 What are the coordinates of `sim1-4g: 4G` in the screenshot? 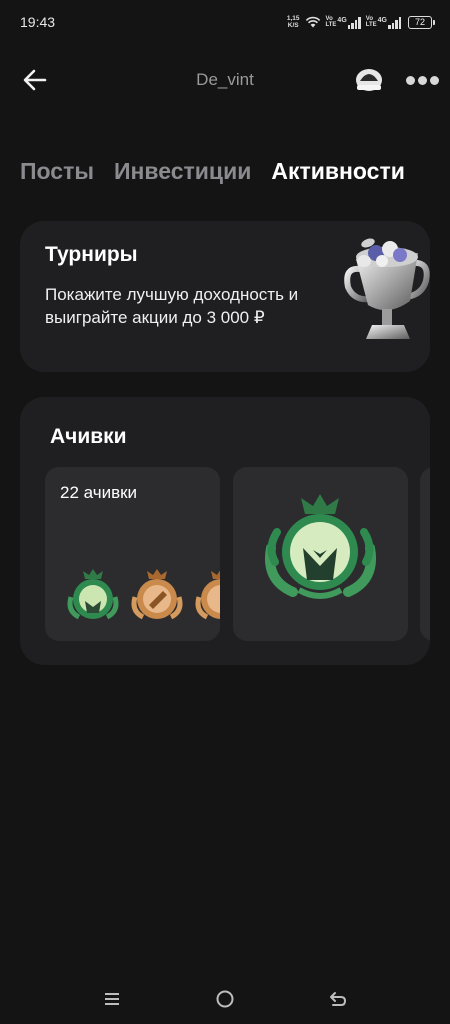 It's located at (342, 20).